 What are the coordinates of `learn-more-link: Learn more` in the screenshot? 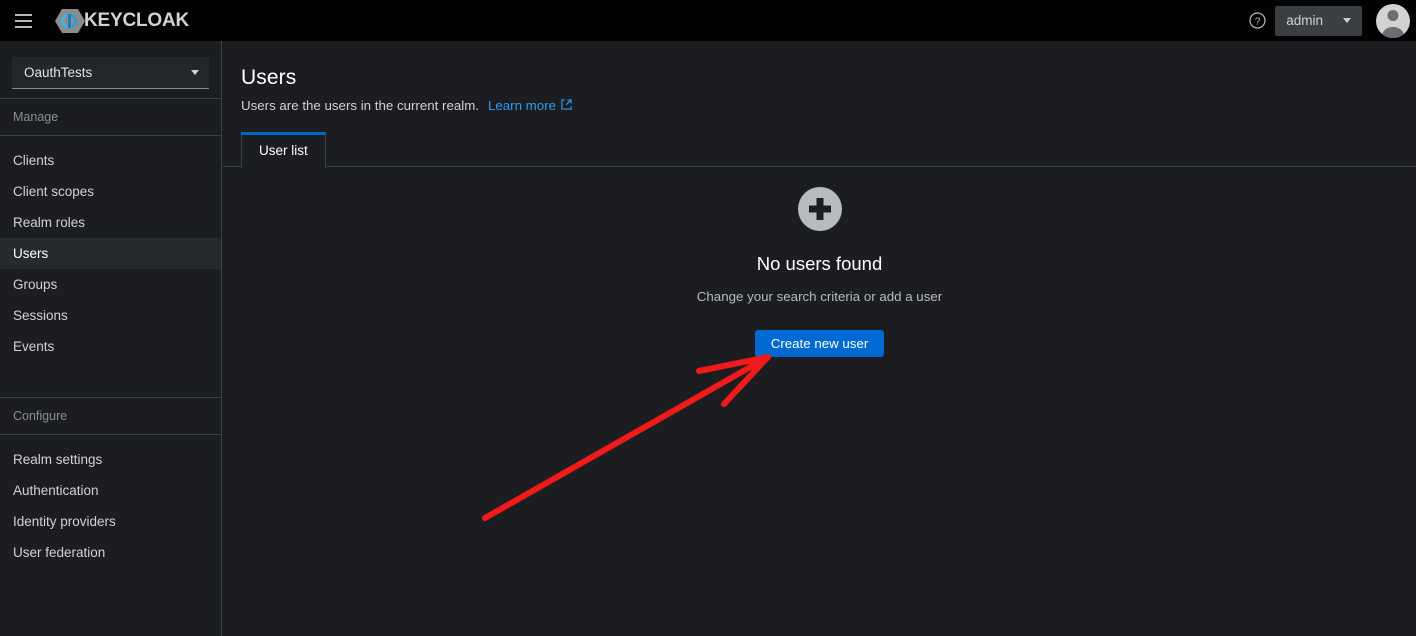 It's located at (530, 105).